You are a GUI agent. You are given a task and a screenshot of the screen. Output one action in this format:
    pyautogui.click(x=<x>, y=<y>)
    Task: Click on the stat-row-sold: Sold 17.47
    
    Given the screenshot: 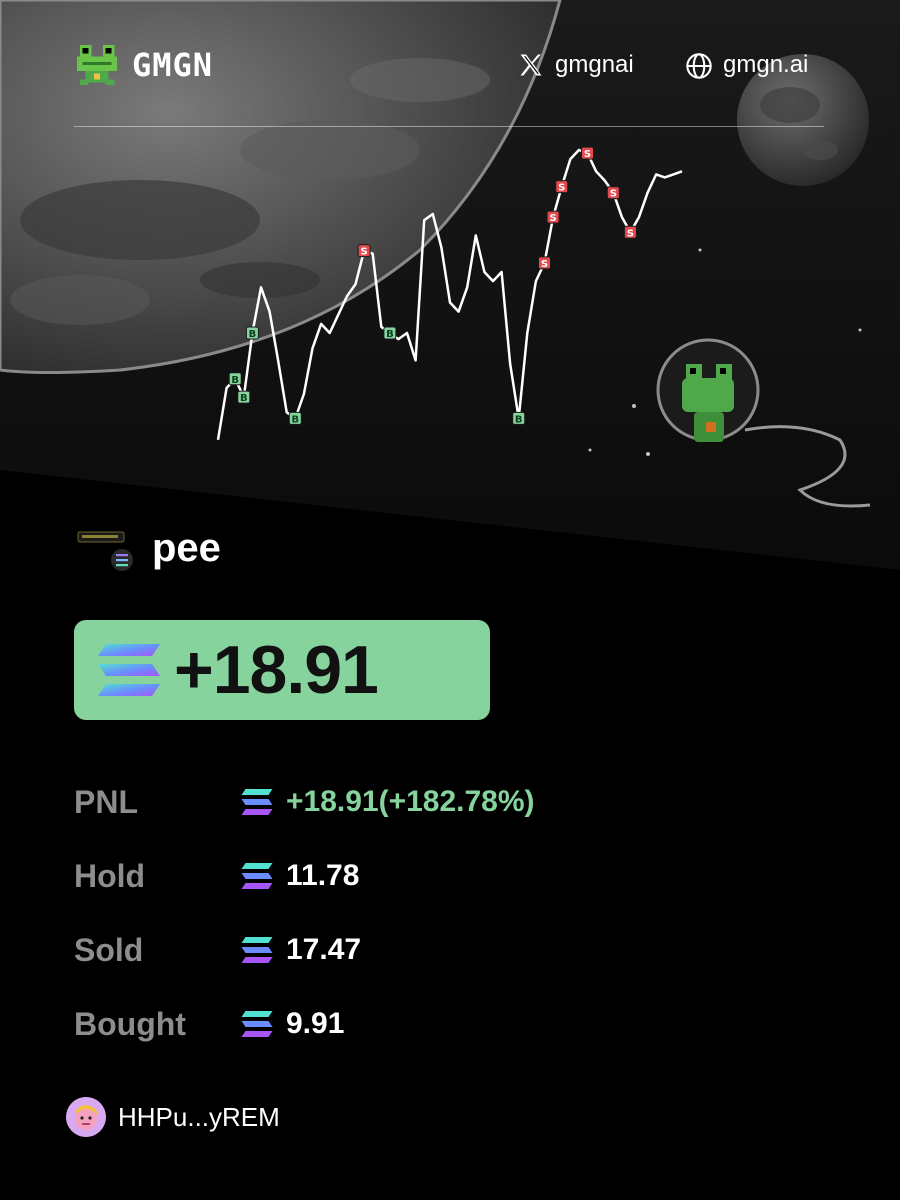 What is the action you would take?
    pyautogui.click(x=424, y=950)
    